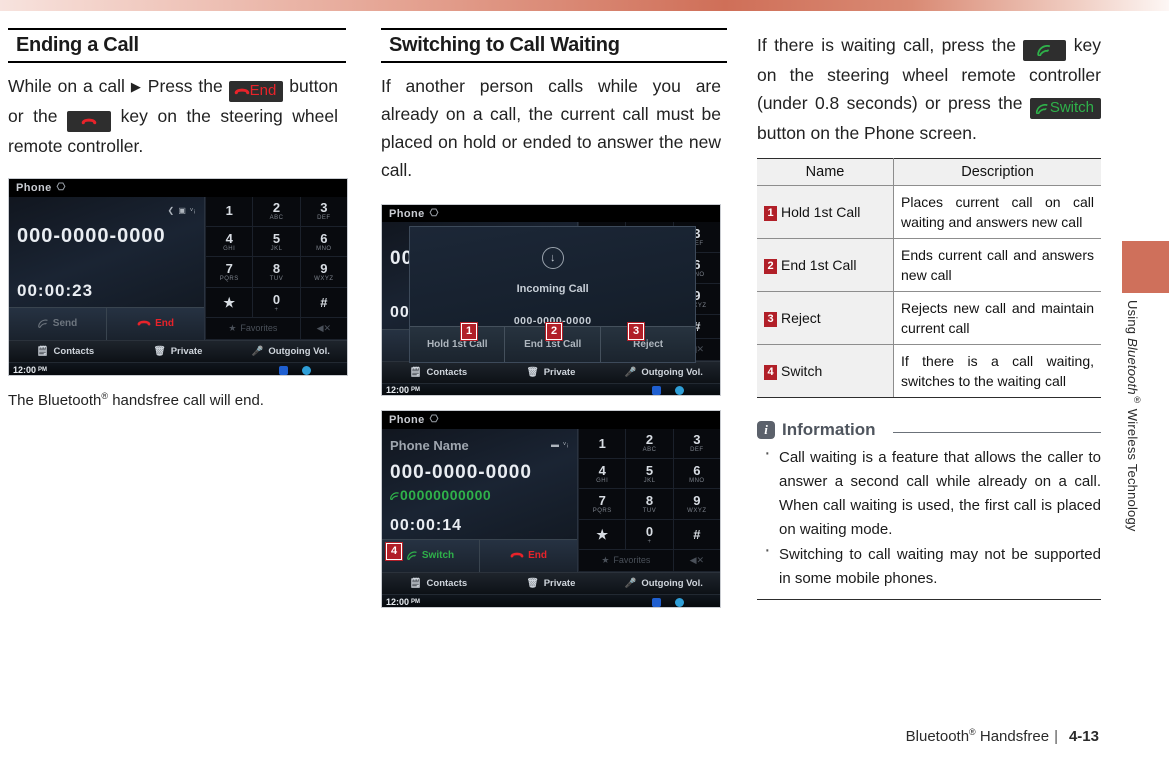 The height and width of the screenshot is (759, 1169). I want to click on chapter-side-label: Using Bluetooth® Wireless Technology, so click(1132, 465).